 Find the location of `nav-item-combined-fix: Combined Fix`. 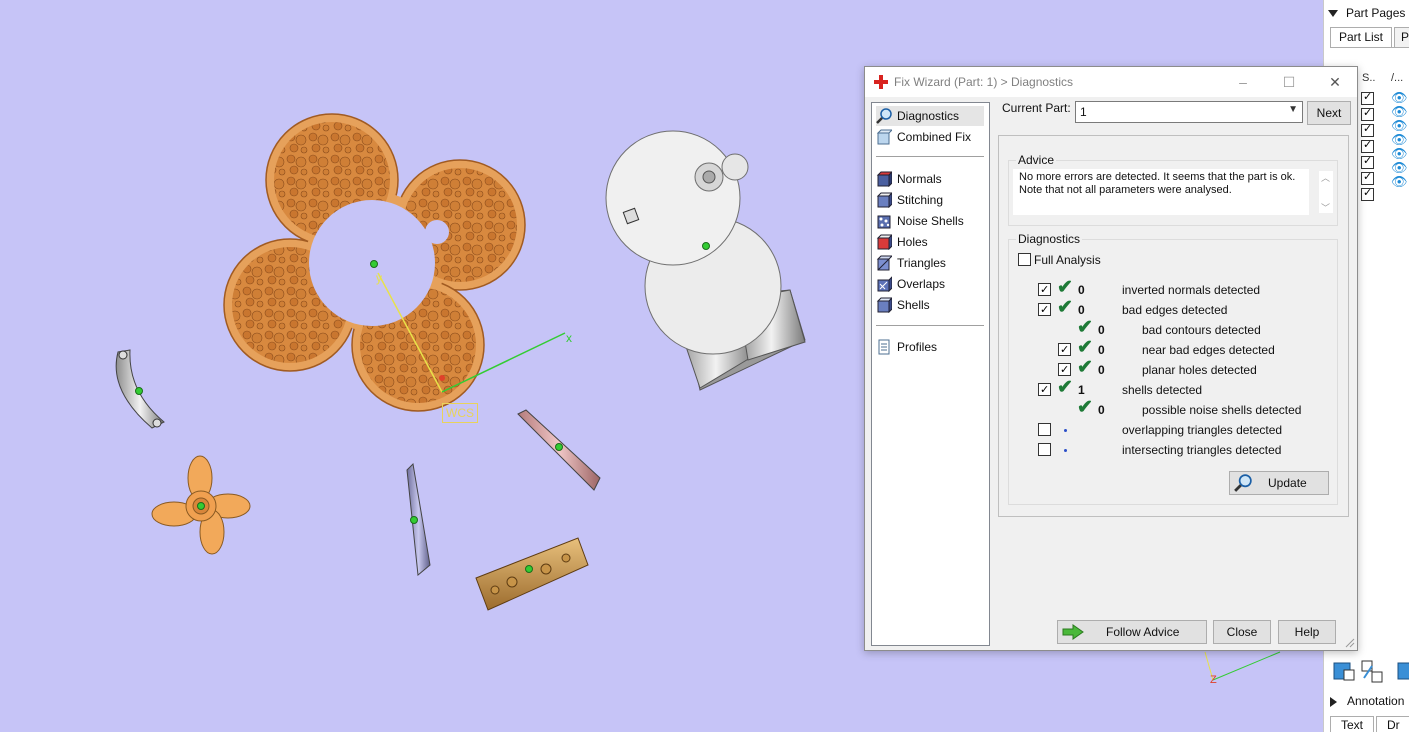

nav-item-combined-fix: Combined Fix is located at coordinates (930, 137).